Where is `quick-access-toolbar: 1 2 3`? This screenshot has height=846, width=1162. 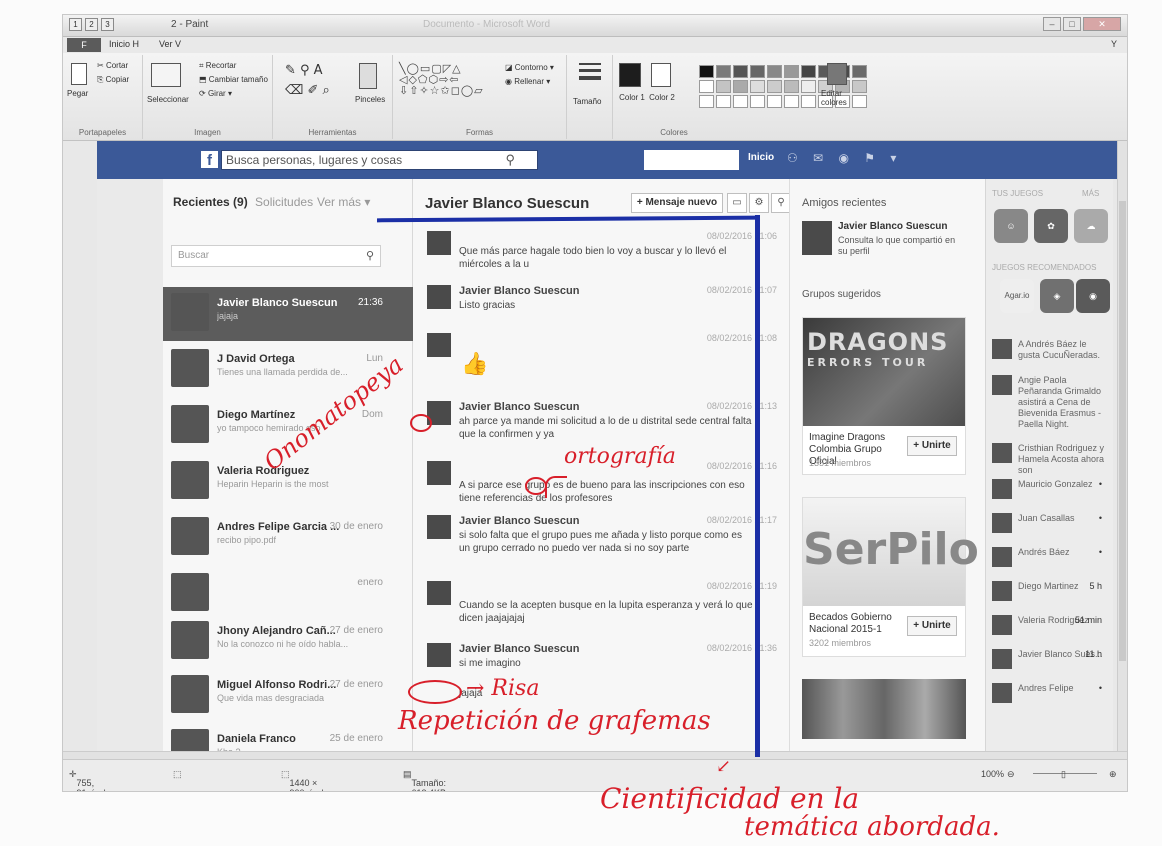
quick-access-toolbar: 1 2 3 is located at coordinates (91, 24).